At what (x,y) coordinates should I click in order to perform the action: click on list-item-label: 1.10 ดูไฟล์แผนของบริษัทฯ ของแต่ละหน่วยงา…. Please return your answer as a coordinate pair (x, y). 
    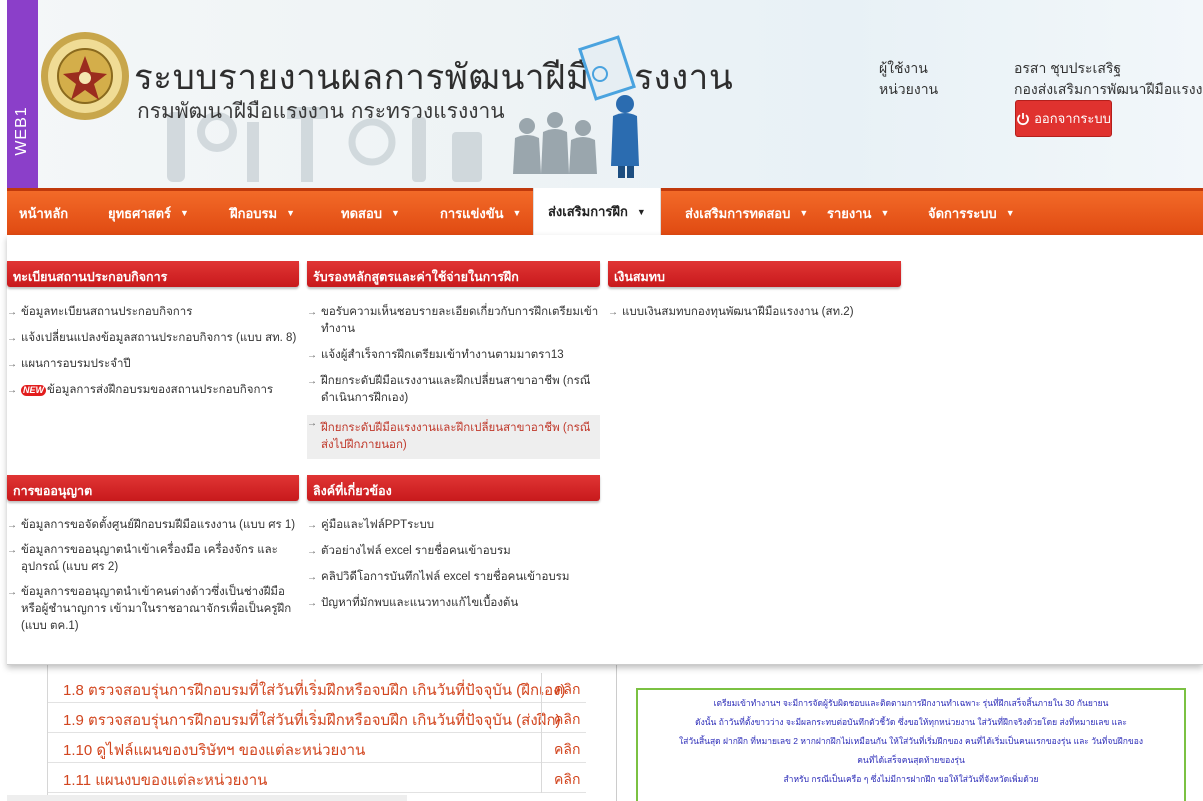
    Looking at the image, I should click on (214, 750).